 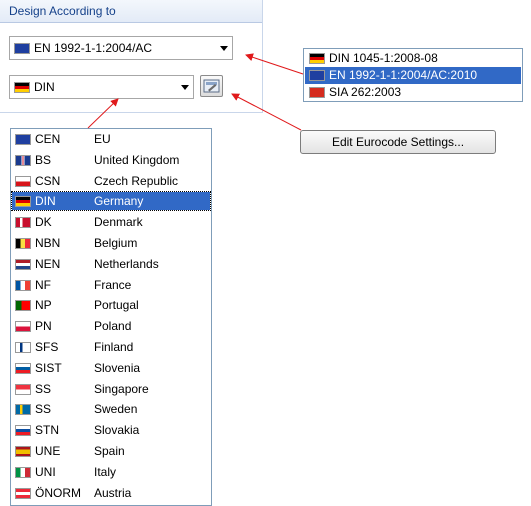 I want to click on arrow-to-settings-button, so click(x=266, y=112).